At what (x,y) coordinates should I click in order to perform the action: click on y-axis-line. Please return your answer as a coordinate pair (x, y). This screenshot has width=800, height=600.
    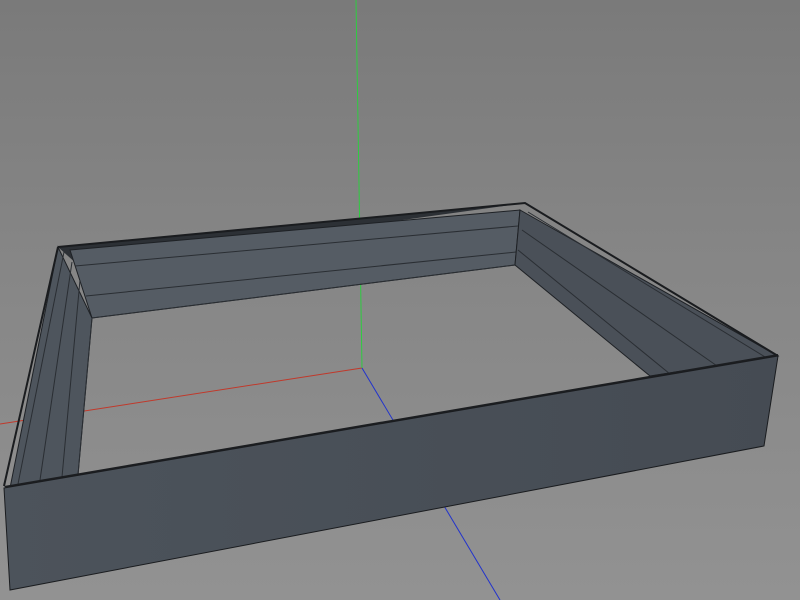
    Looking at the image, I should click on (359, 184).